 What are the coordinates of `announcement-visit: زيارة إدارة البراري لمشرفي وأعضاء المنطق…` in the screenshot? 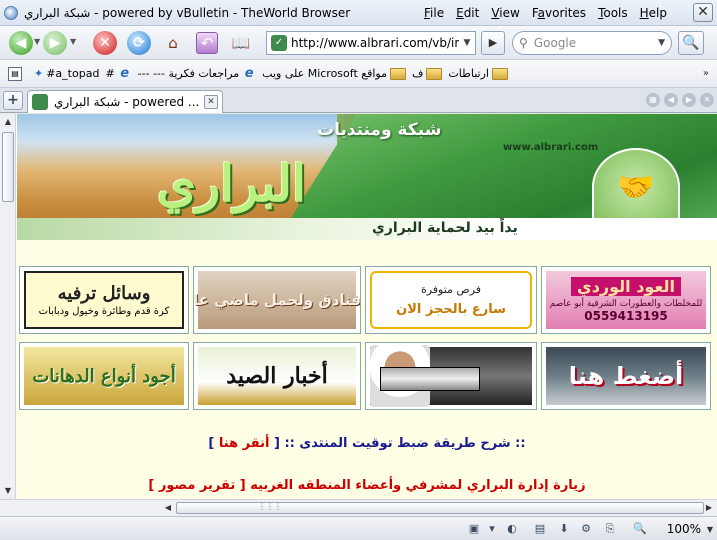 It's located at (367, 485).